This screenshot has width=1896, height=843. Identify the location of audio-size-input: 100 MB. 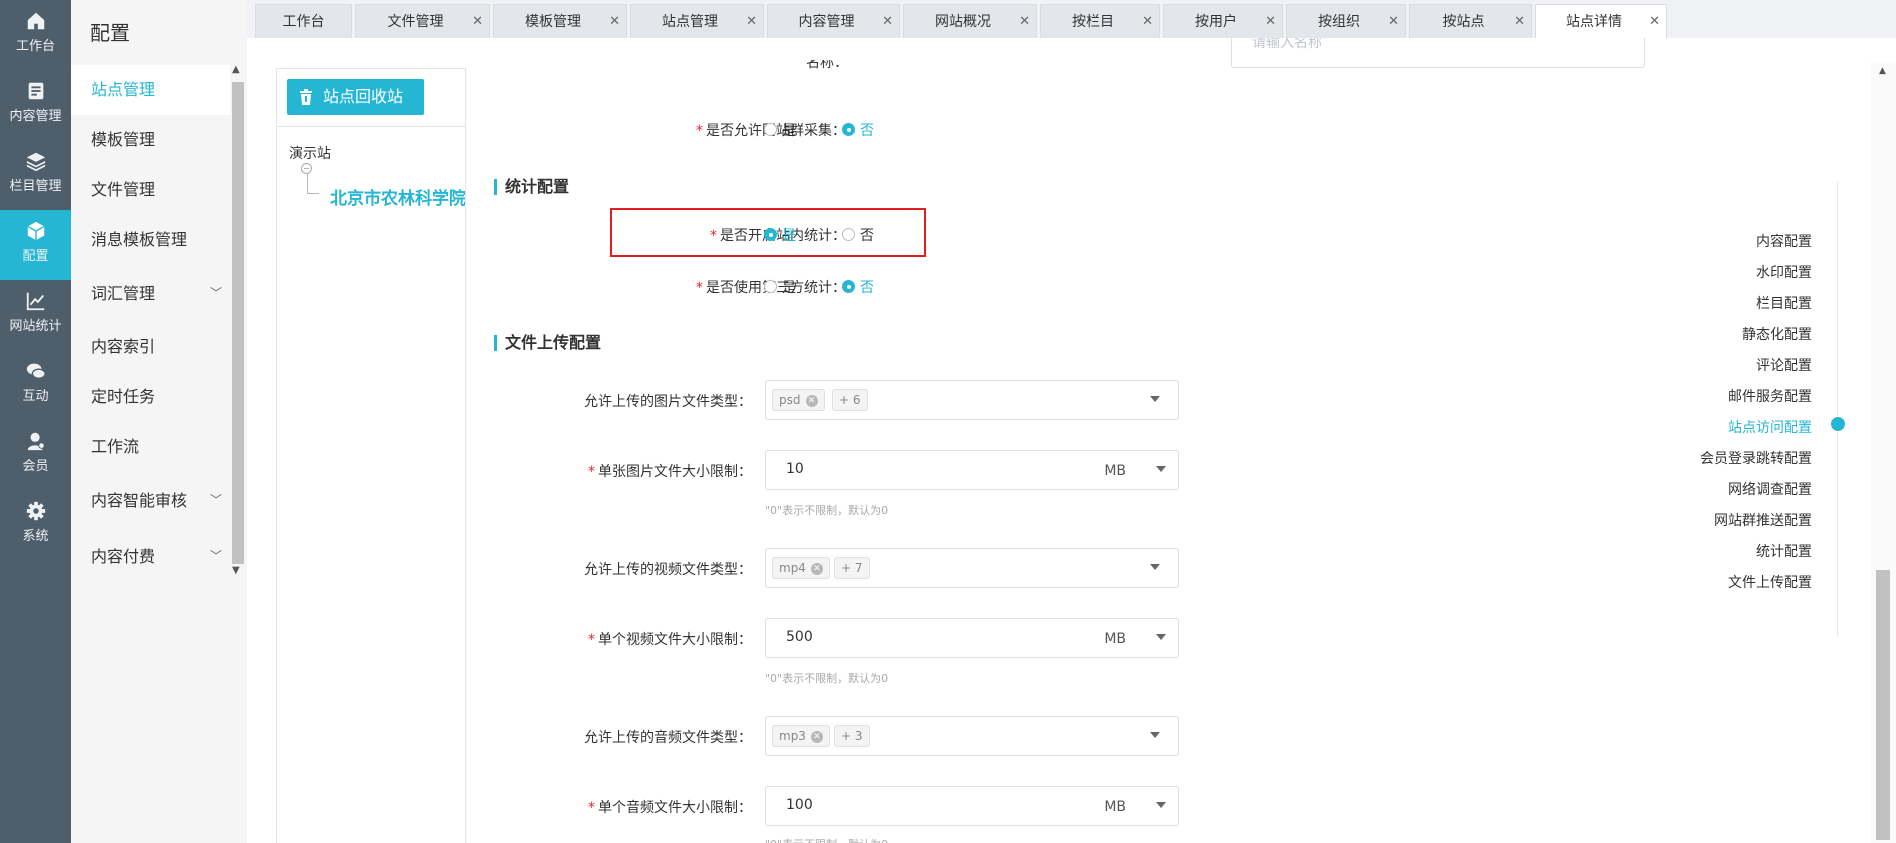
(972, 806).